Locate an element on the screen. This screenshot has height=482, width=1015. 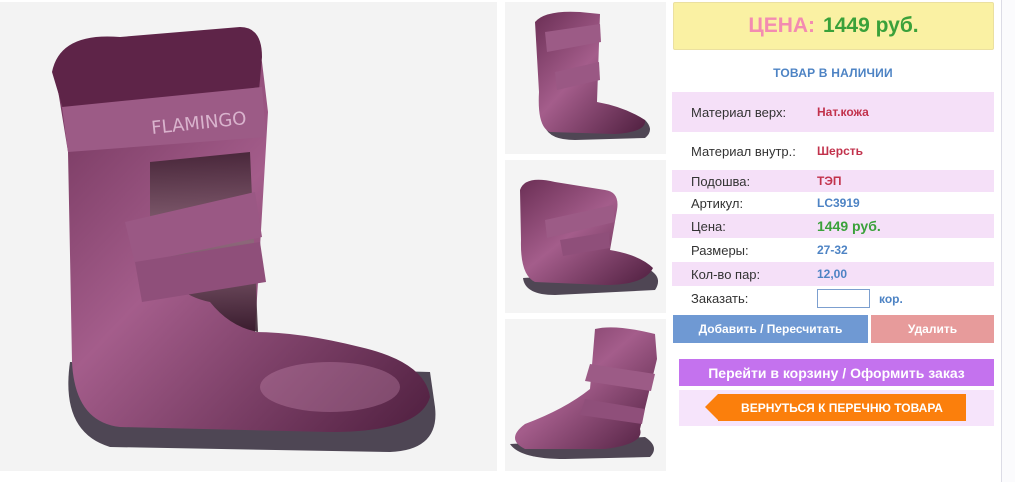
order-label: Заказать: is located at coordinates (720, 298).